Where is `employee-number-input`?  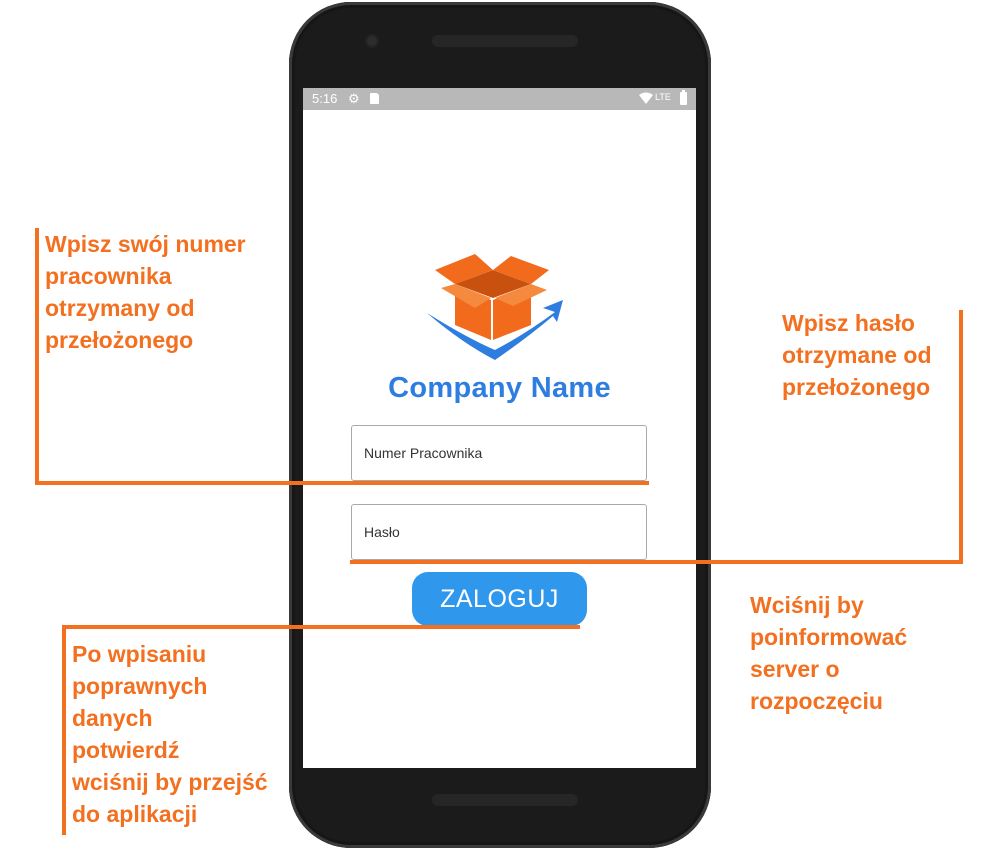 employee-number-input is located at coordinates (499, 453).